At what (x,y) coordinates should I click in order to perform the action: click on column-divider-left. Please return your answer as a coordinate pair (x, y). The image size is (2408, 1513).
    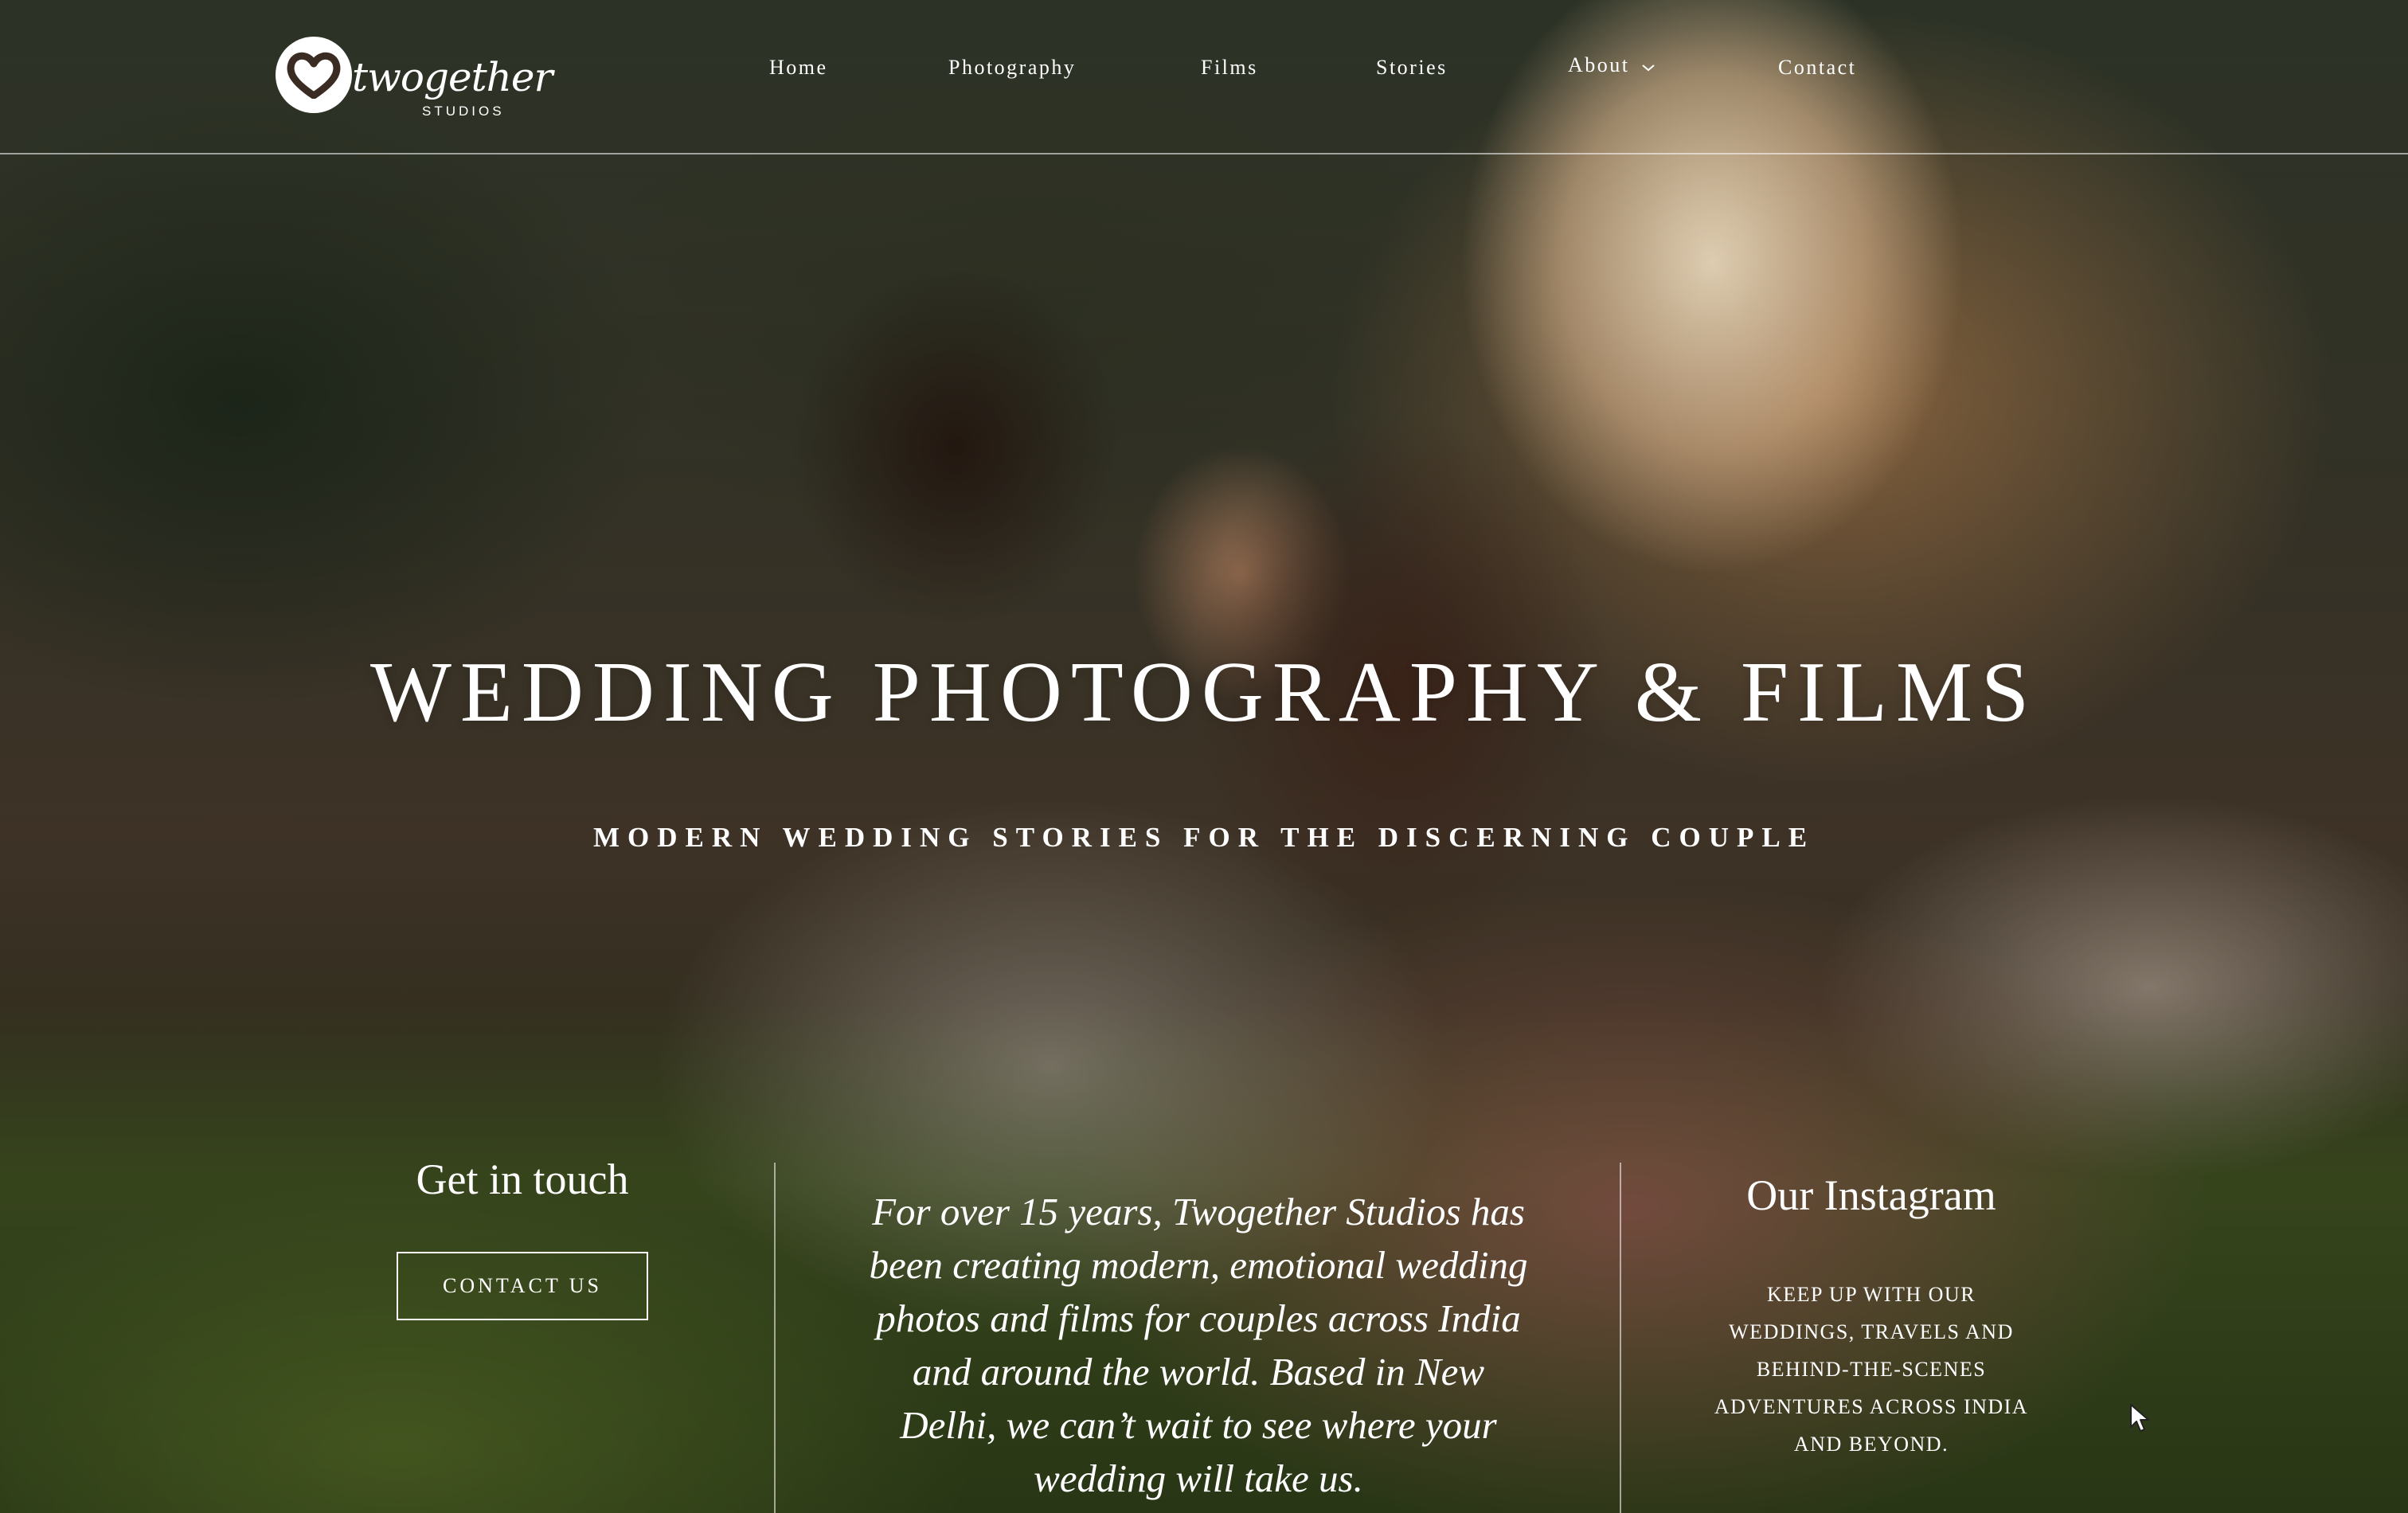
    Looking at the image, I should click on (775, 1338).